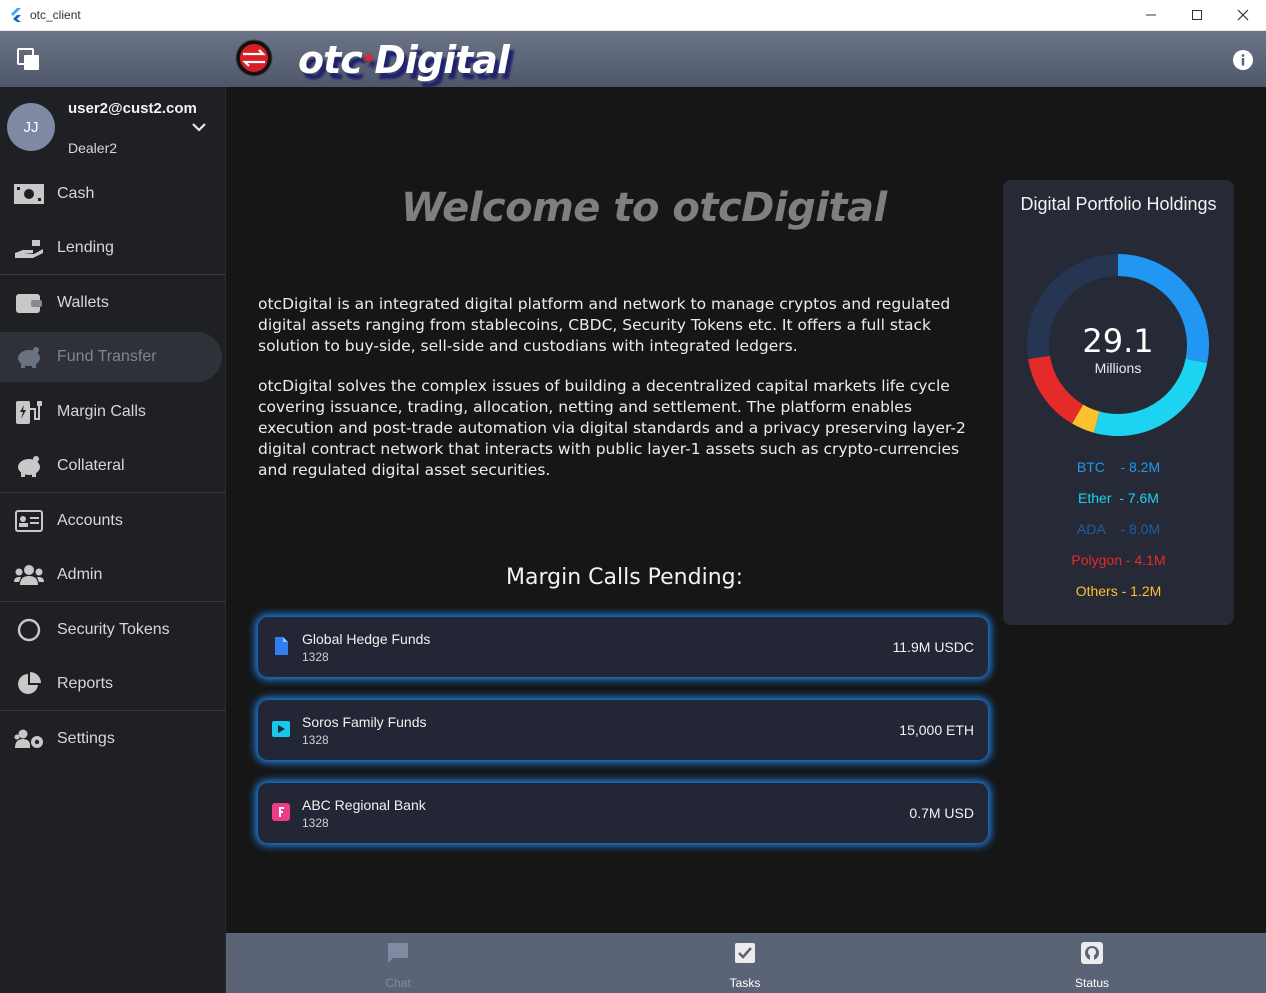  I want to click on legend-item-polygon: Polygon - 4.1M, so click(1118, 560).